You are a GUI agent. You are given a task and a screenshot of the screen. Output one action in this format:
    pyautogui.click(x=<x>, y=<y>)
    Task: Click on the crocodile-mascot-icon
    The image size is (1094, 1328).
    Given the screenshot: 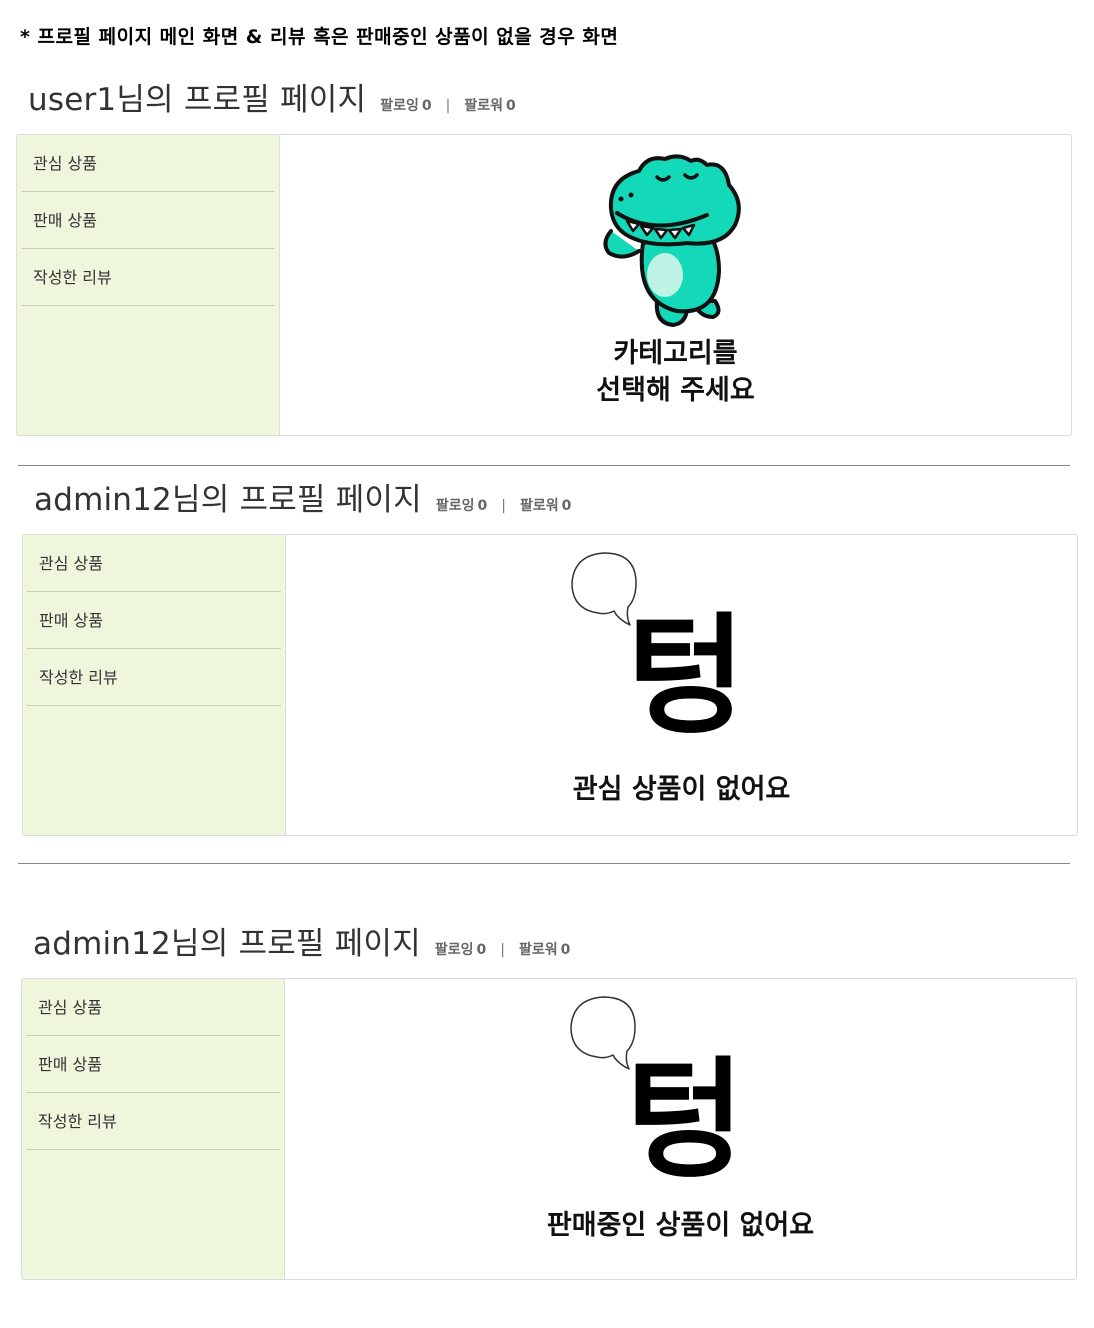 What is the action you would take?
    pyautogui.click(x=672, y=240)
    